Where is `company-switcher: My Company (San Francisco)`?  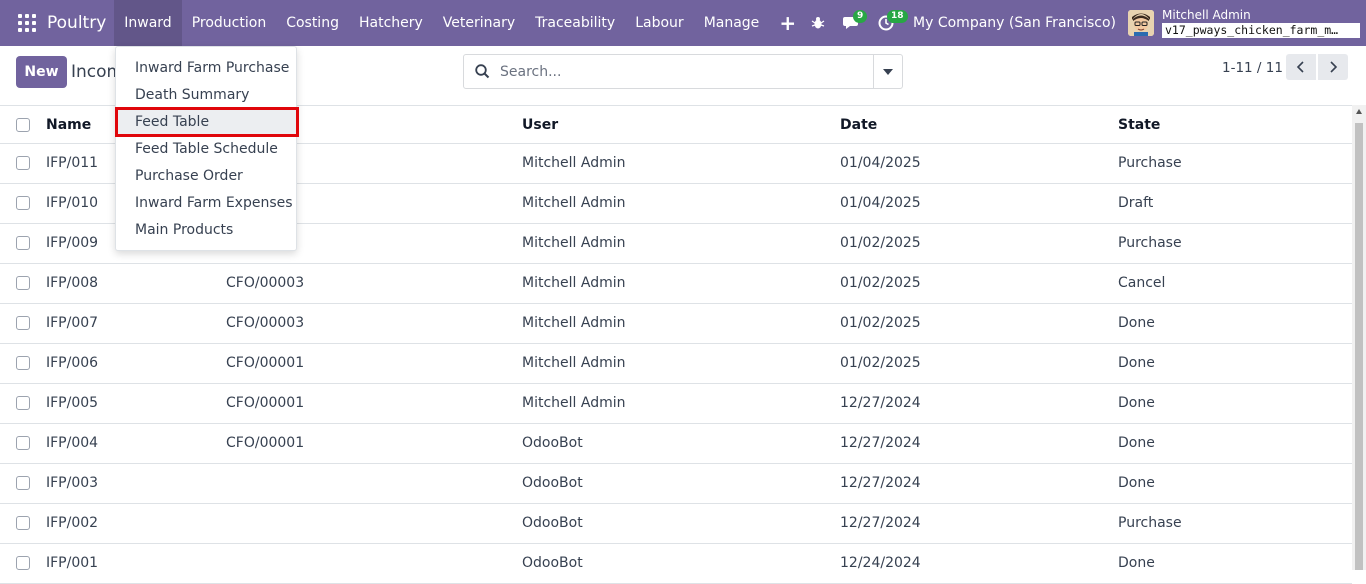 company-switcher: My Company (San Francisco) is located at coordinates (1014, 23).